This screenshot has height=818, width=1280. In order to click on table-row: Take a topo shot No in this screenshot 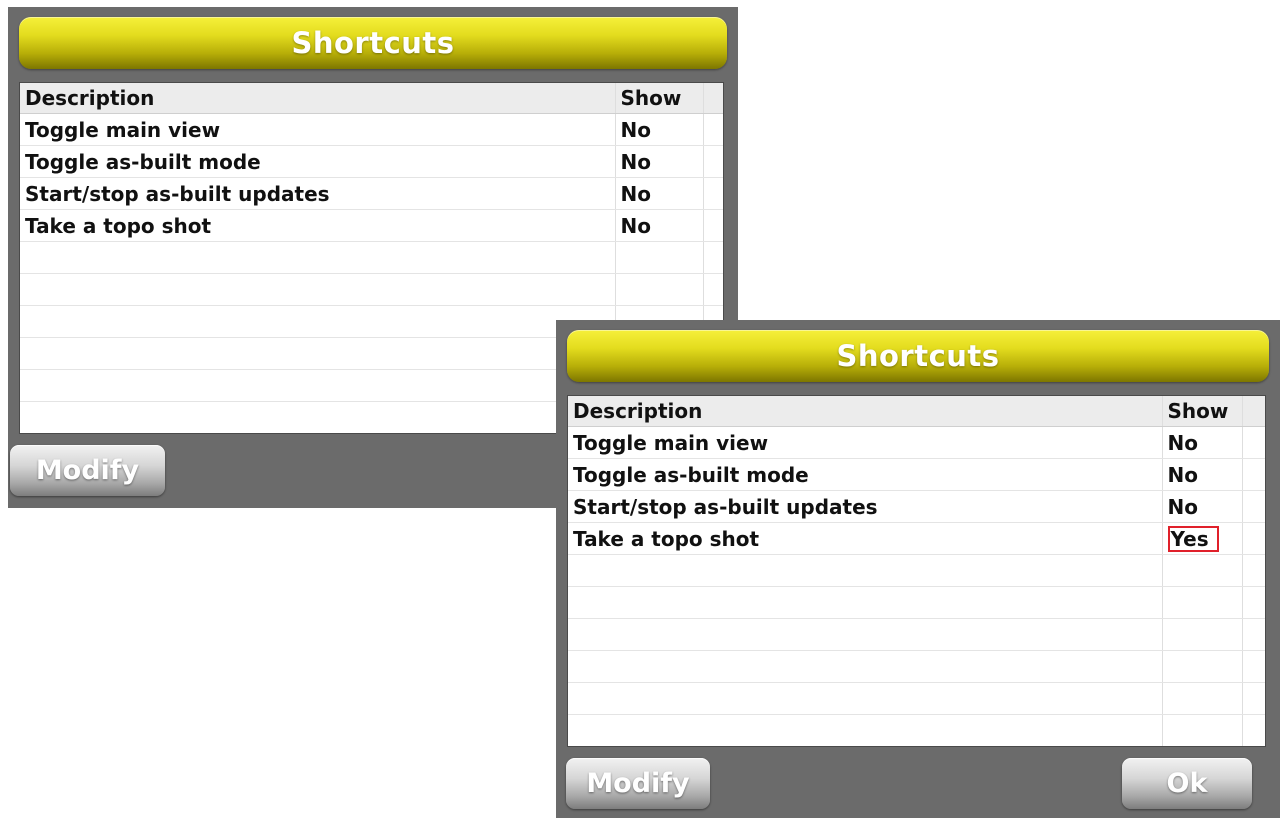, I will do `click(371, 225)`.